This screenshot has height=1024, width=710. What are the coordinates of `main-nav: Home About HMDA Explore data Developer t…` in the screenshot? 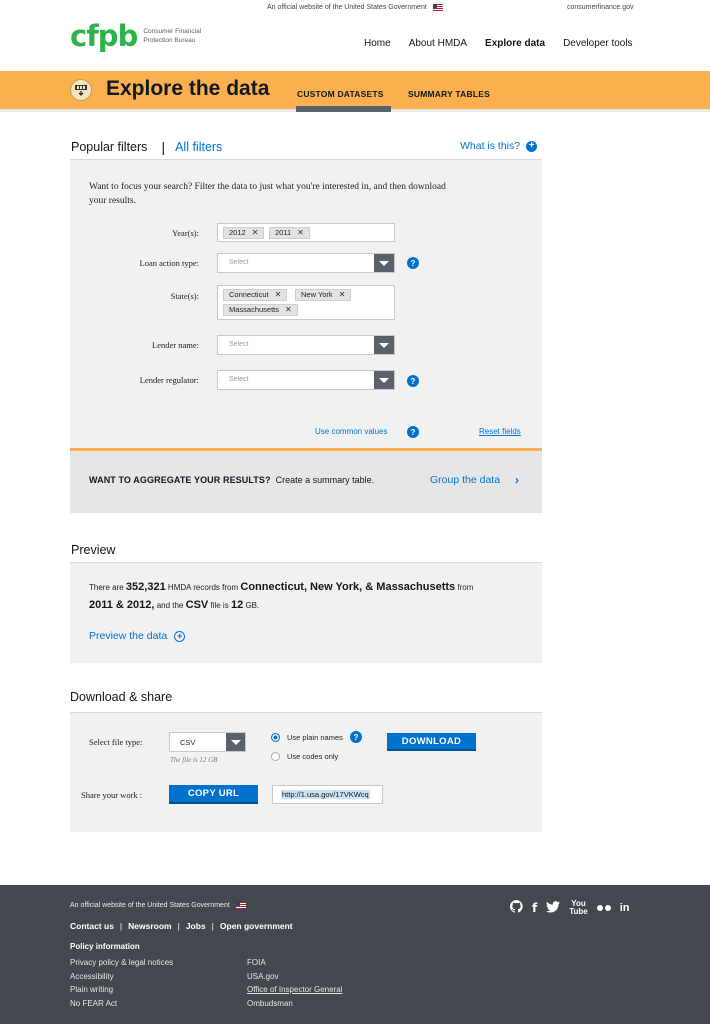 It's located at (507, 43).